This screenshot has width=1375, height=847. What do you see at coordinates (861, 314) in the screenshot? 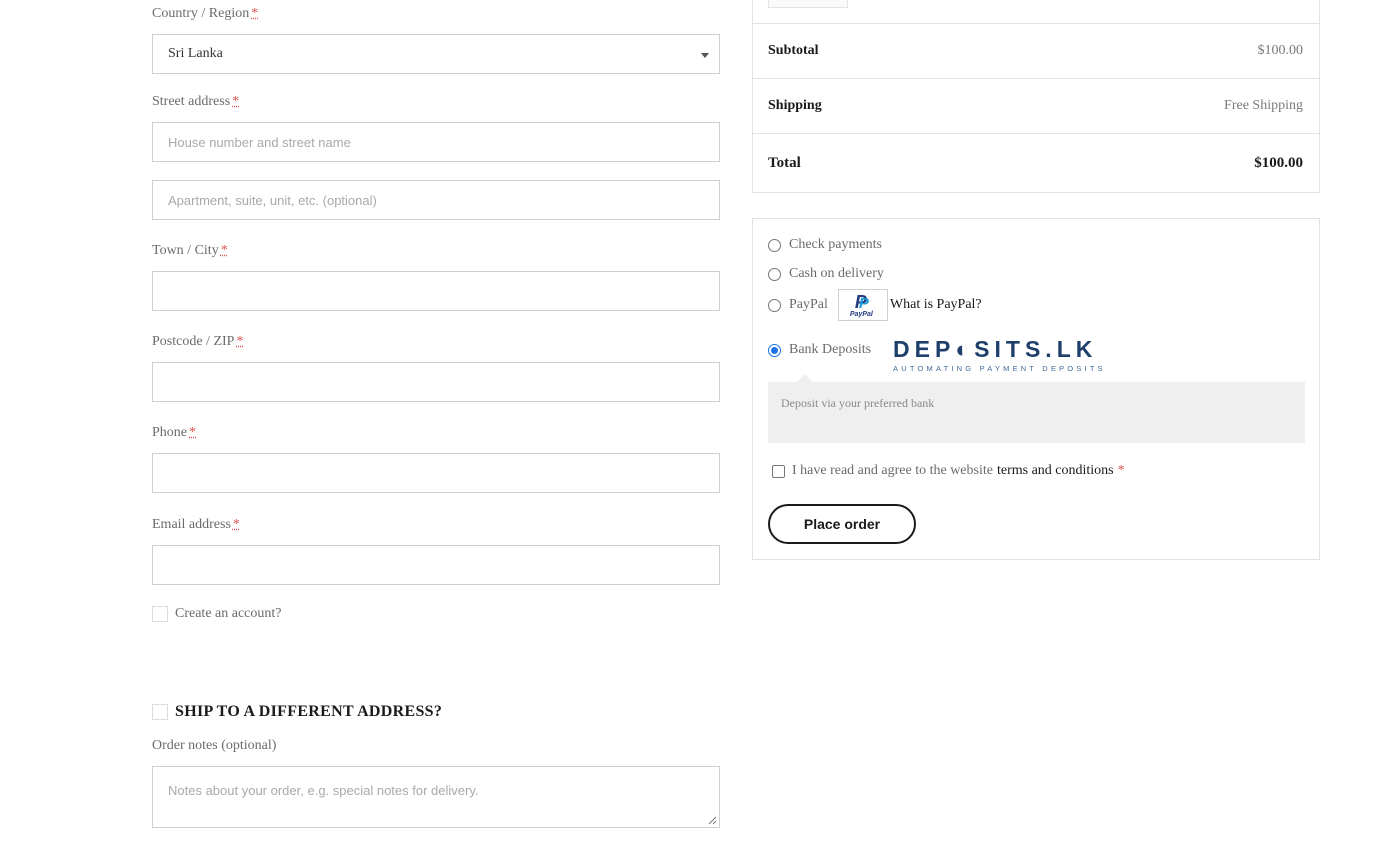
I see `paypal-logo-text: PayPal` at bounding box center [861, 314].